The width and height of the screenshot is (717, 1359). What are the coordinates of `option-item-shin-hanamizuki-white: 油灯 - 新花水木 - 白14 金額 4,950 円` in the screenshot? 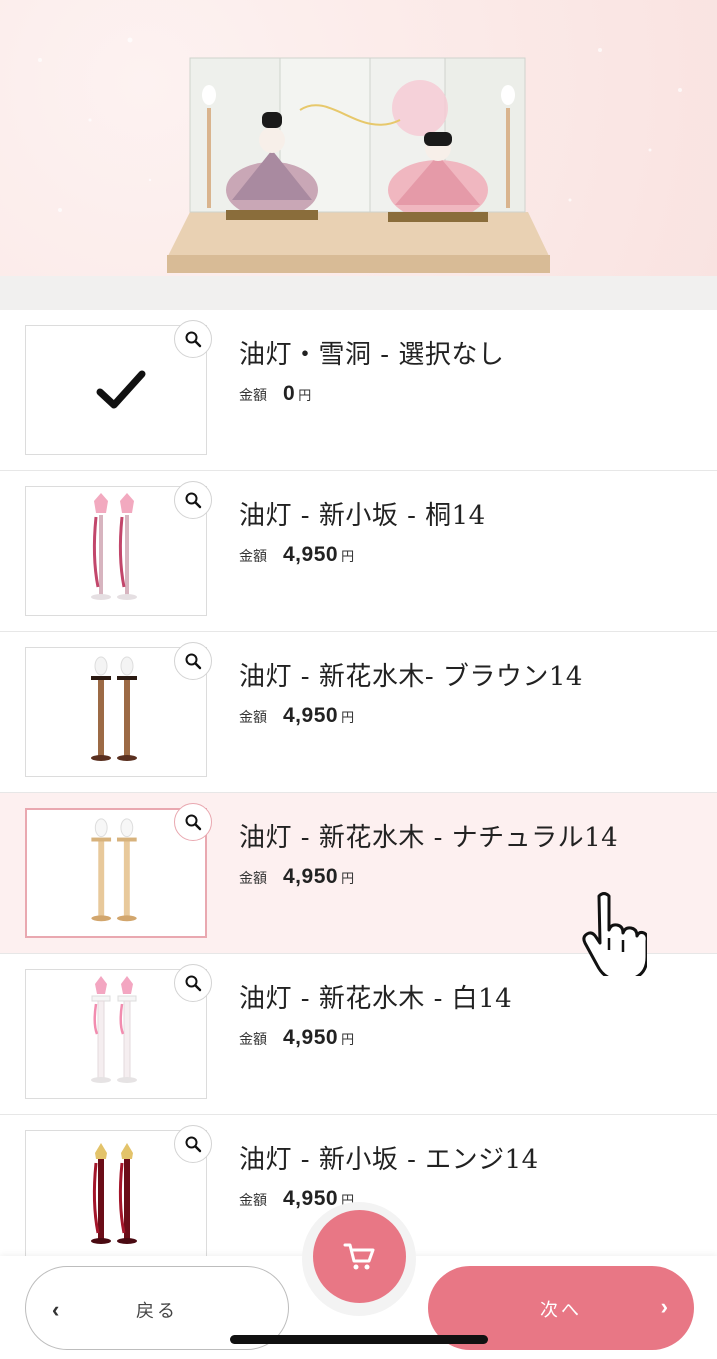 It's located at (358, 1034).